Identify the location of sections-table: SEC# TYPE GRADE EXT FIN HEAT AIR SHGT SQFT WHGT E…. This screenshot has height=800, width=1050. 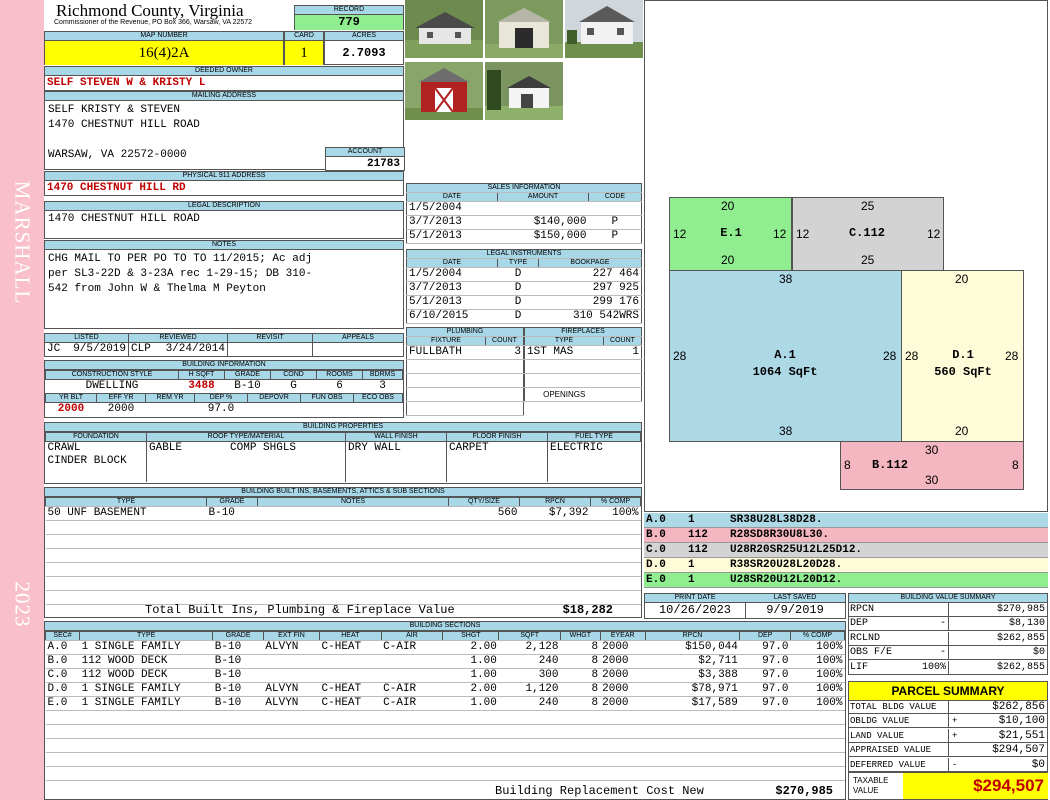
(444, 706).